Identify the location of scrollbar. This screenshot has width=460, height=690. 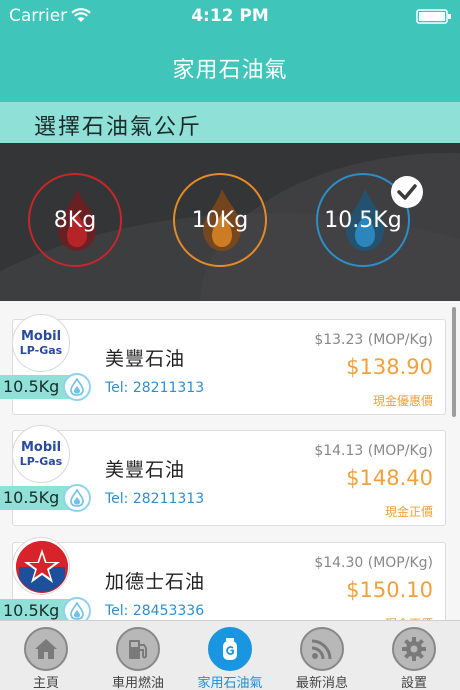
(454, 362).